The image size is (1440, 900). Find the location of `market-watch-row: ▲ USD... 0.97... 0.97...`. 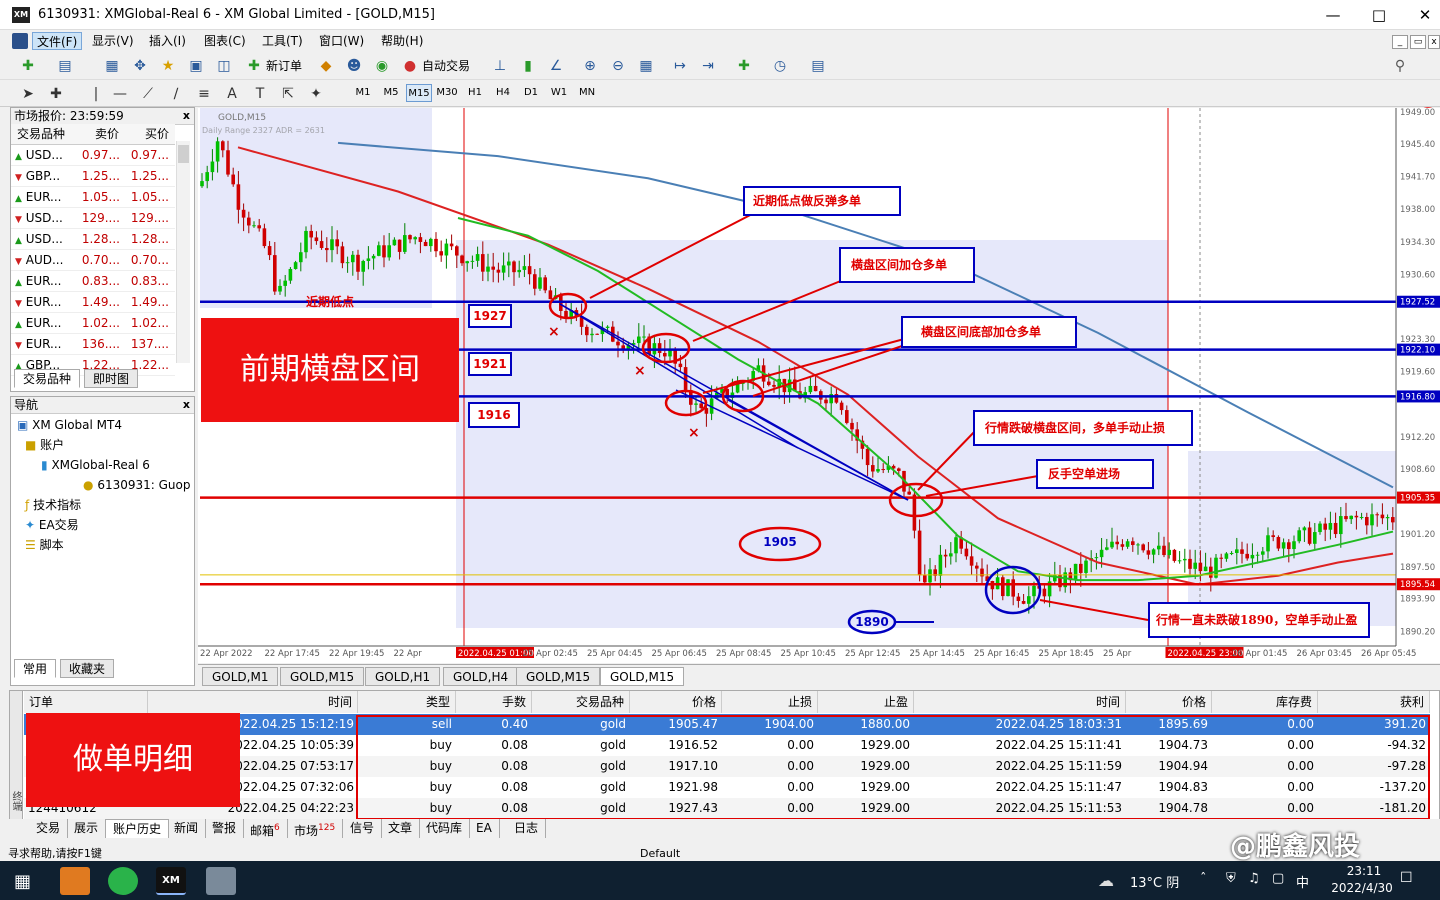

market-watch-row: ▲ USD... 0.97... 0.97... is located at coordinates (93, 155).